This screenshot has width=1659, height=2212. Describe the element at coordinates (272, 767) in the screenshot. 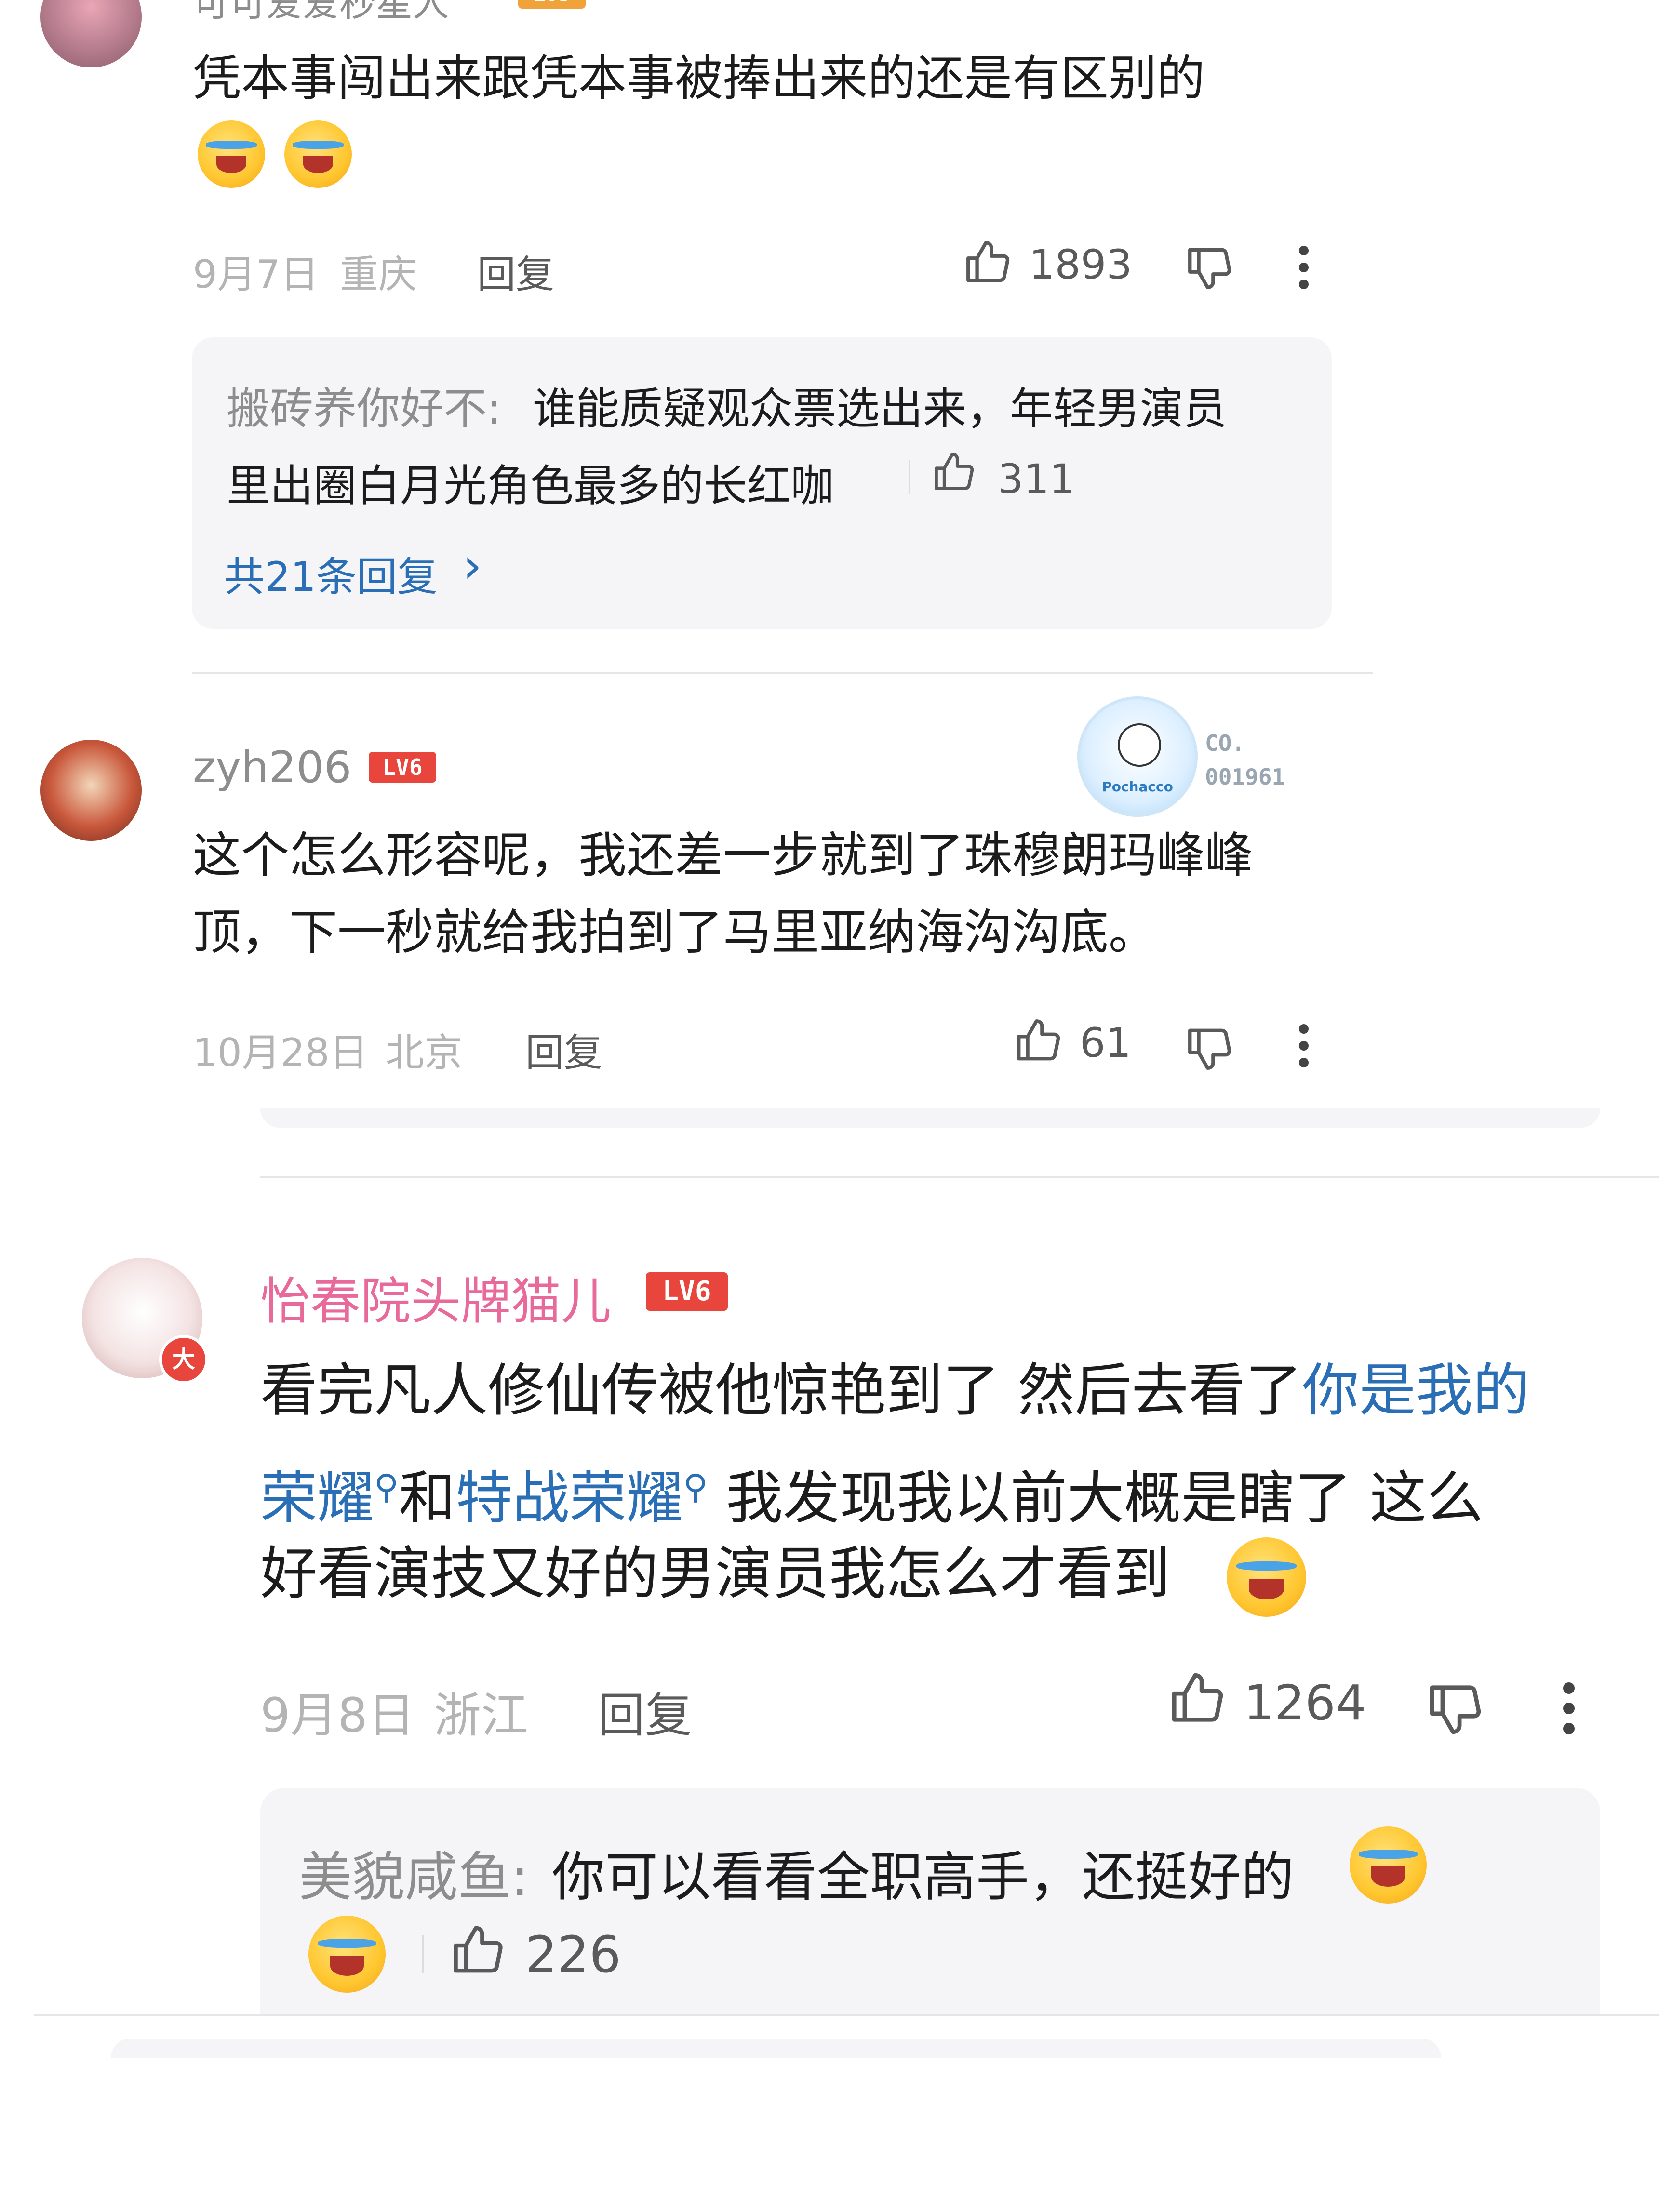

I see `username: zyh206` at that location.